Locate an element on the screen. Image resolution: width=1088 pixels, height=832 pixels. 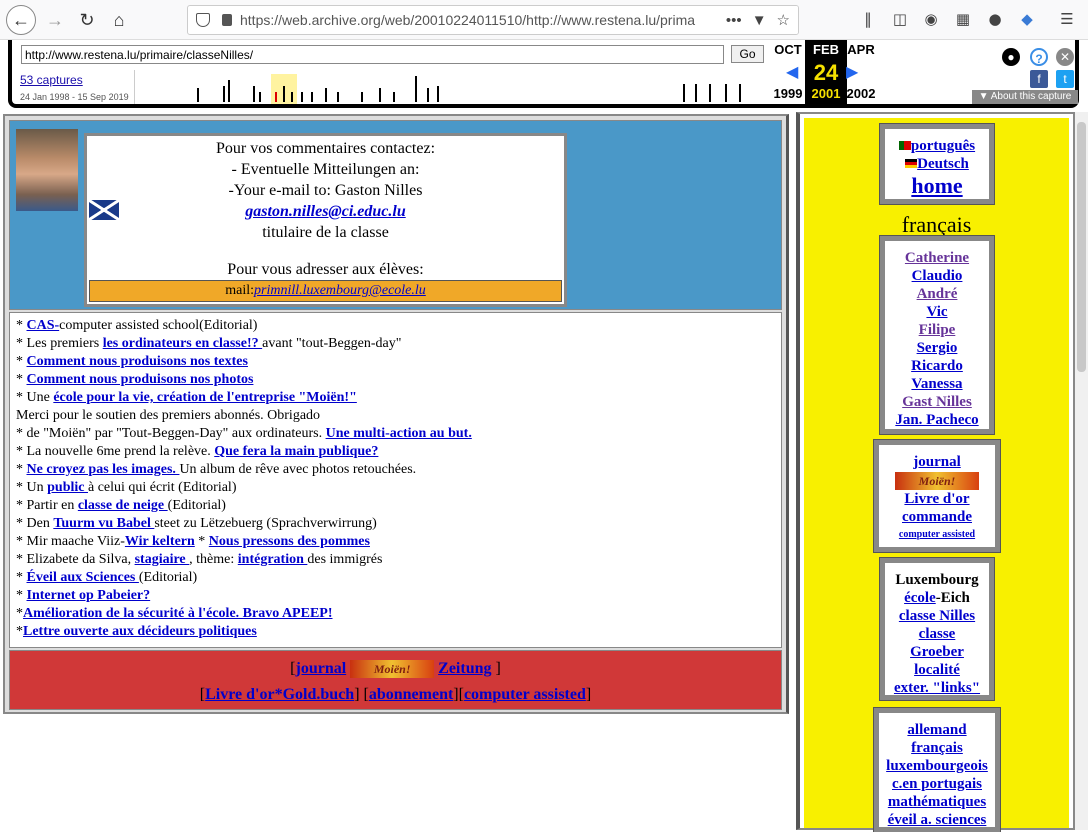
role-text: titulaire de la classe is located at coordinates (325, 232).